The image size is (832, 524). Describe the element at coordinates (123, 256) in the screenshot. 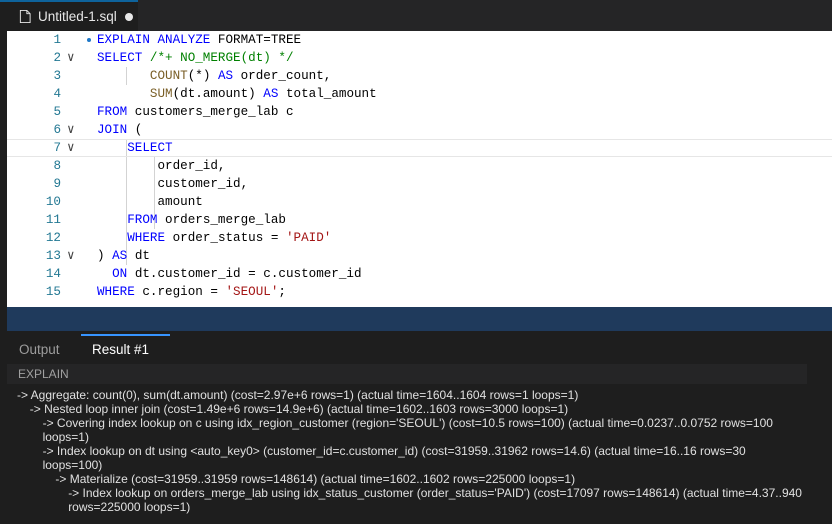

I see `code-text: ) AS dt` at that location.